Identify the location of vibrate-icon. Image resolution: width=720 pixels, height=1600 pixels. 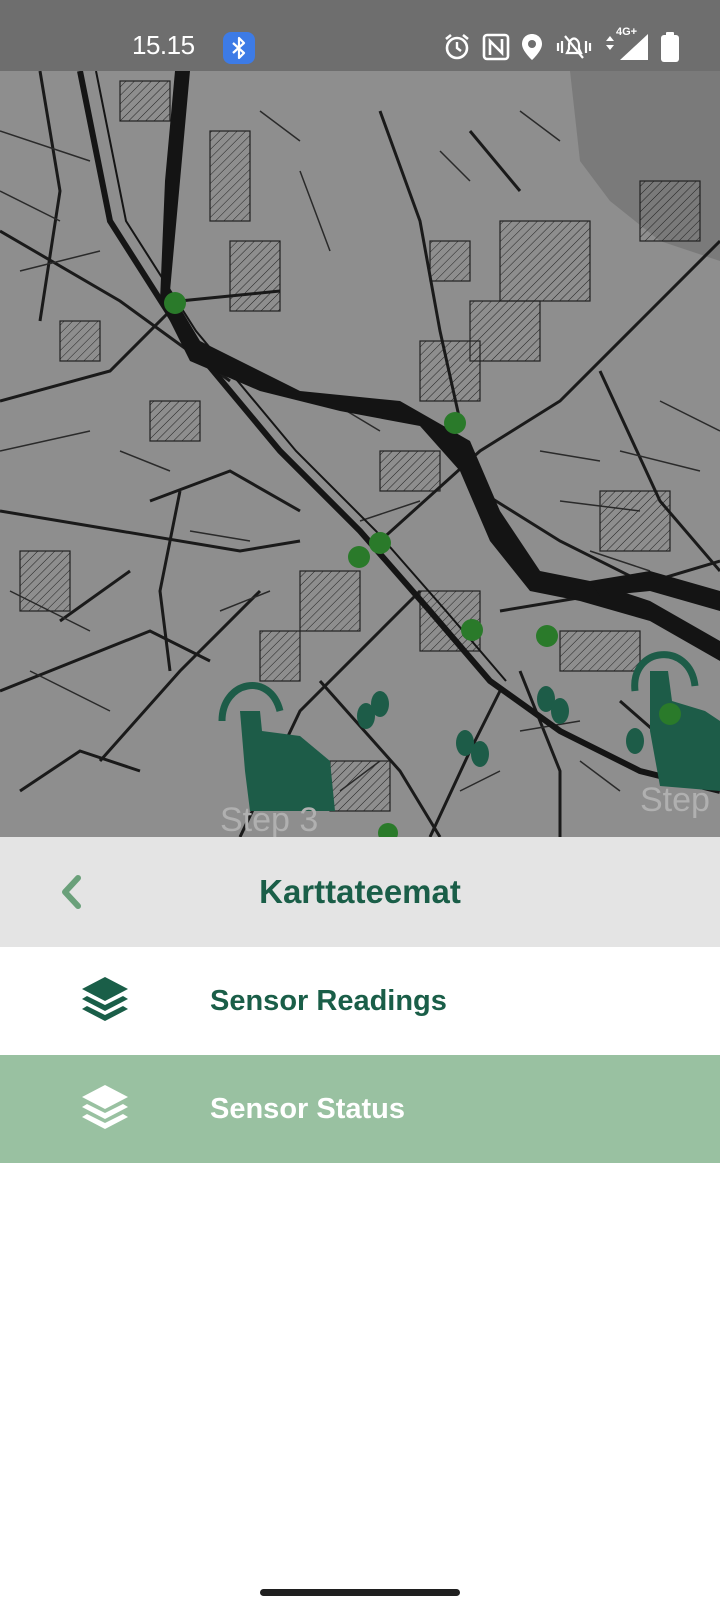
(574, 47).